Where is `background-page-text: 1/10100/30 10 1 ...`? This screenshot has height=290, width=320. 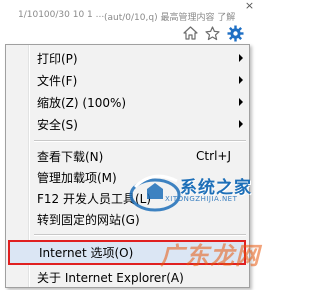 background-page-text: 1/10100/30 10 1 ... is located at coordinates (61, 15).